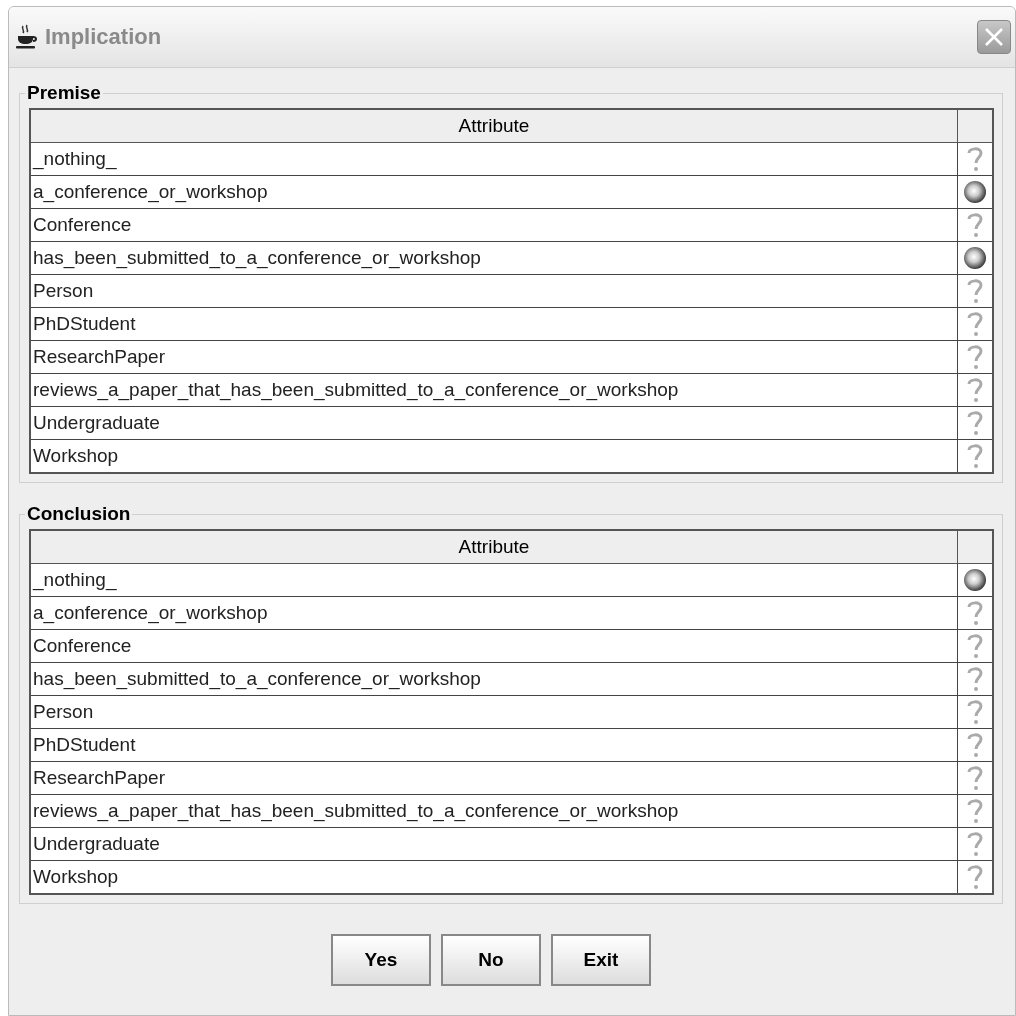 The image size is (1016, 1016). Describe the element at coordinates (79, 514) in the screenshot. I see `group-title: Conclusion` at that location.